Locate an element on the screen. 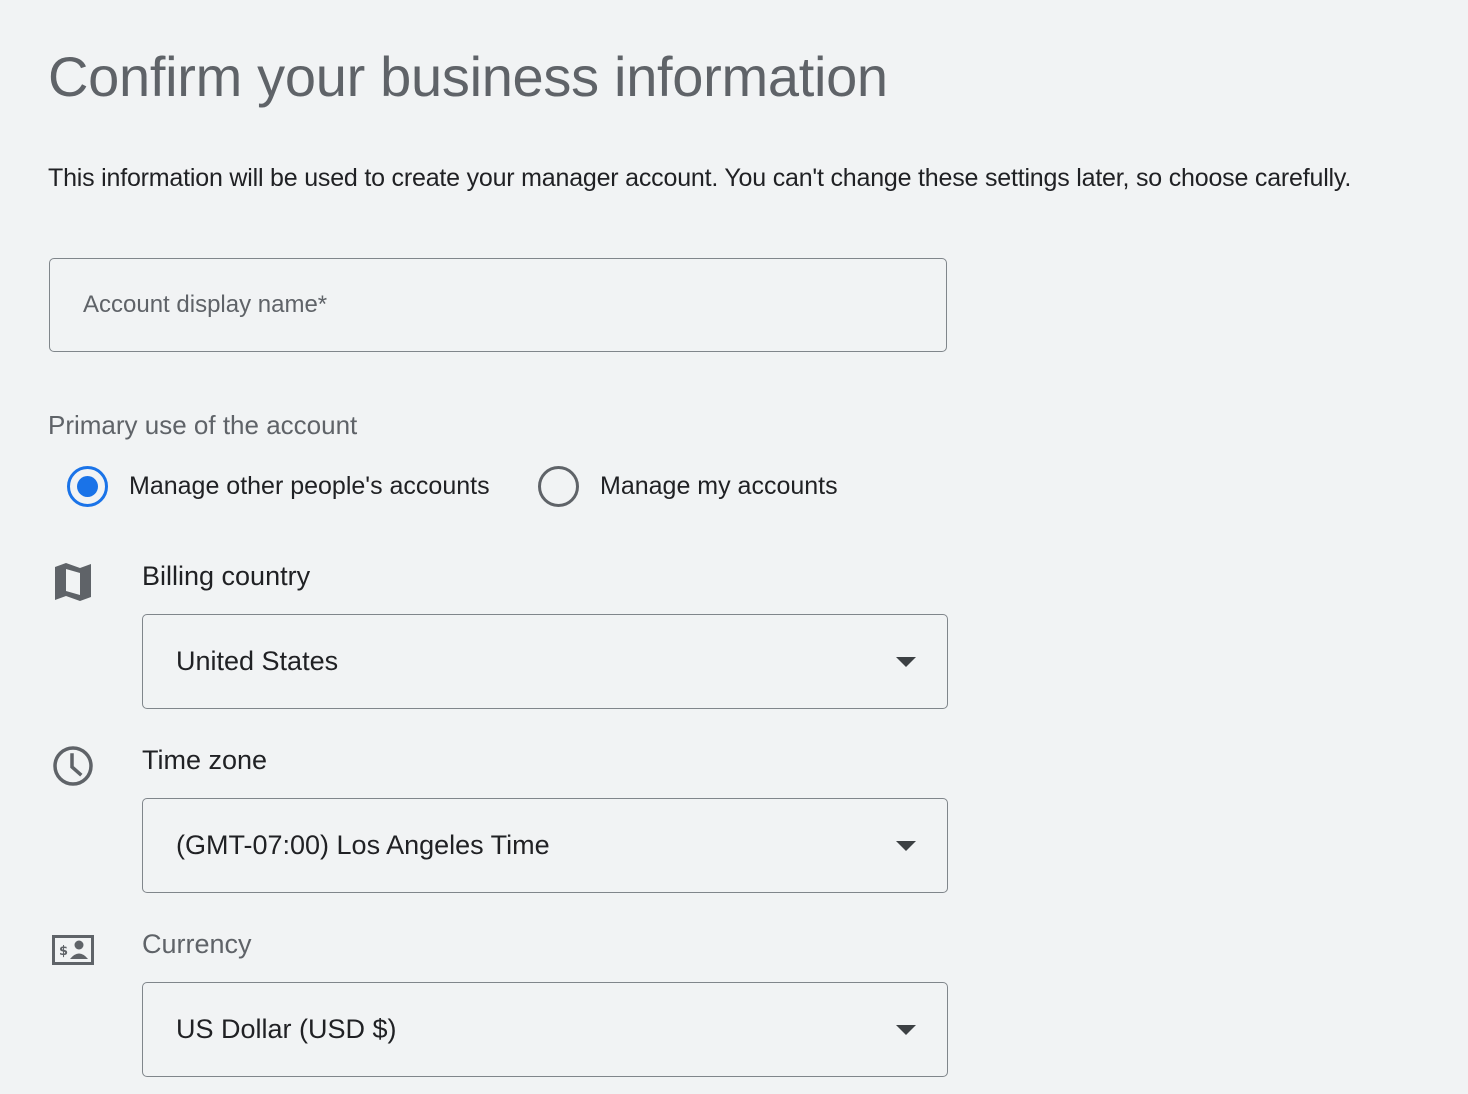  account-display-name-field is located at coordinates (498, 305).